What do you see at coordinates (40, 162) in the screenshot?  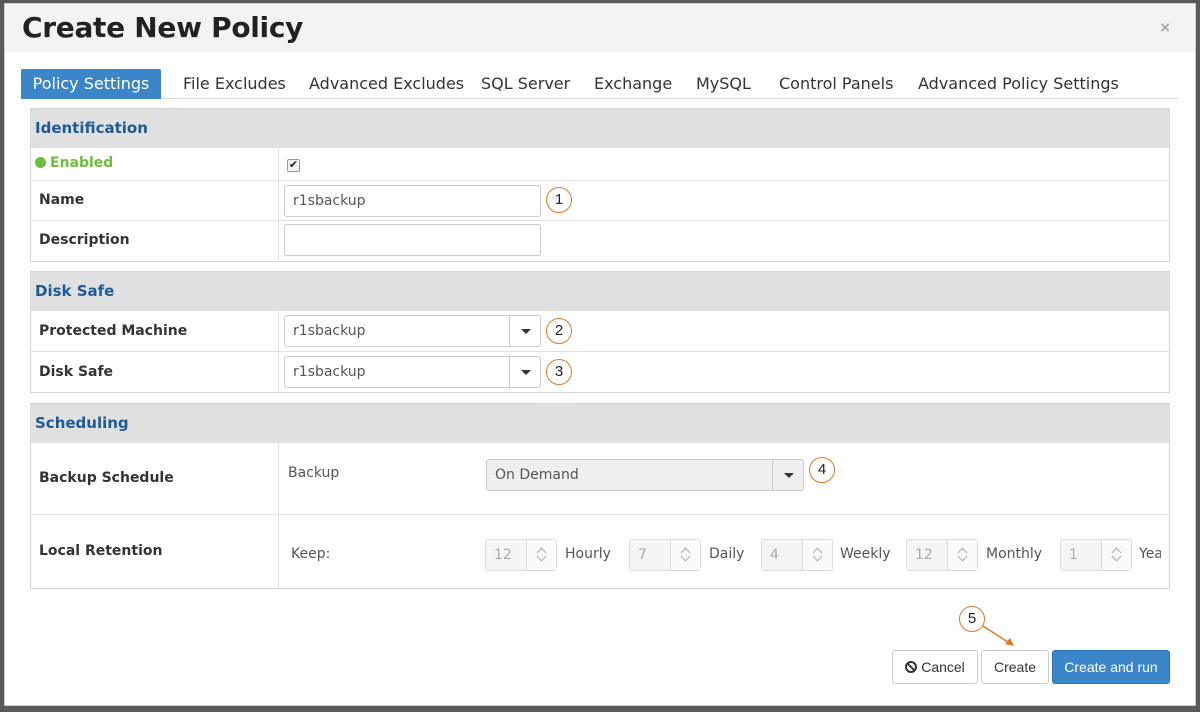 I see `status-dot-icon` at bounding box center [40, 162].